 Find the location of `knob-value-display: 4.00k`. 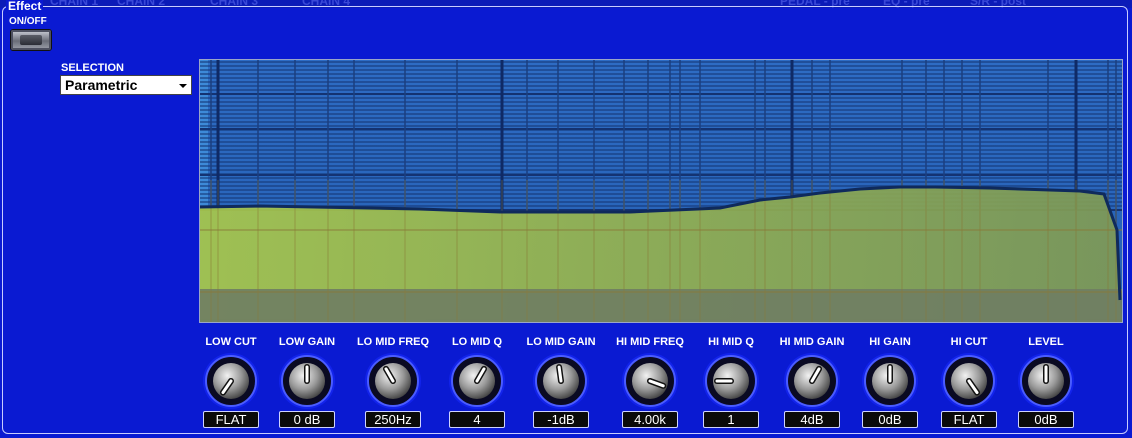

knob-value-display: 4.00k is located at coordinates (650, 419).